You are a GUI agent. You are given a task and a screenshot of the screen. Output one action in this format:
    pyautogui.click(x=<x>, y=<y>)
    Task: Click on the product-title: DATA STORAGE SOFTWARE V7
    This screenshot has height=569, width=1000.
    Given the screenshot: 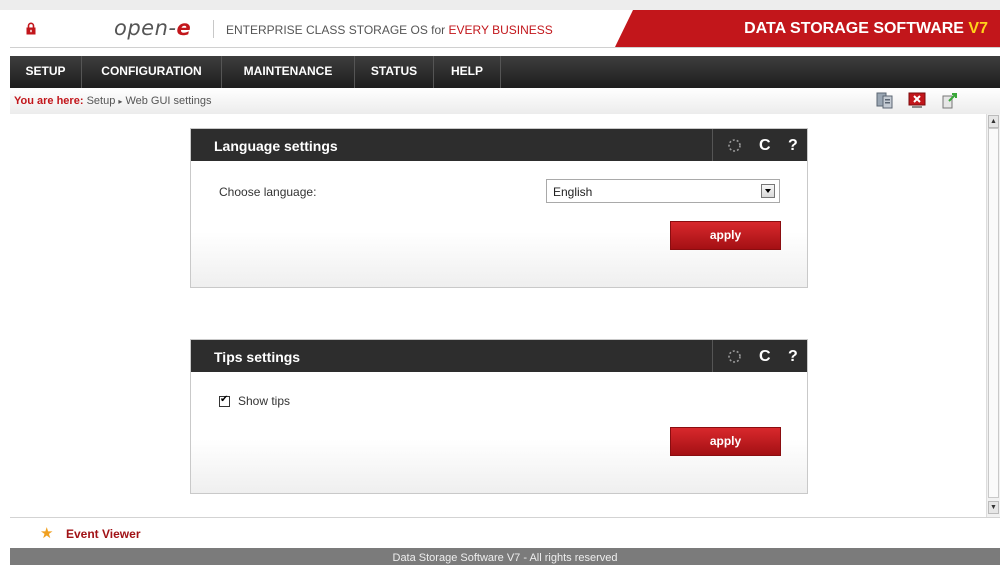 What is the action you would take?
    pyautogui.click(x=866, y=29)
    